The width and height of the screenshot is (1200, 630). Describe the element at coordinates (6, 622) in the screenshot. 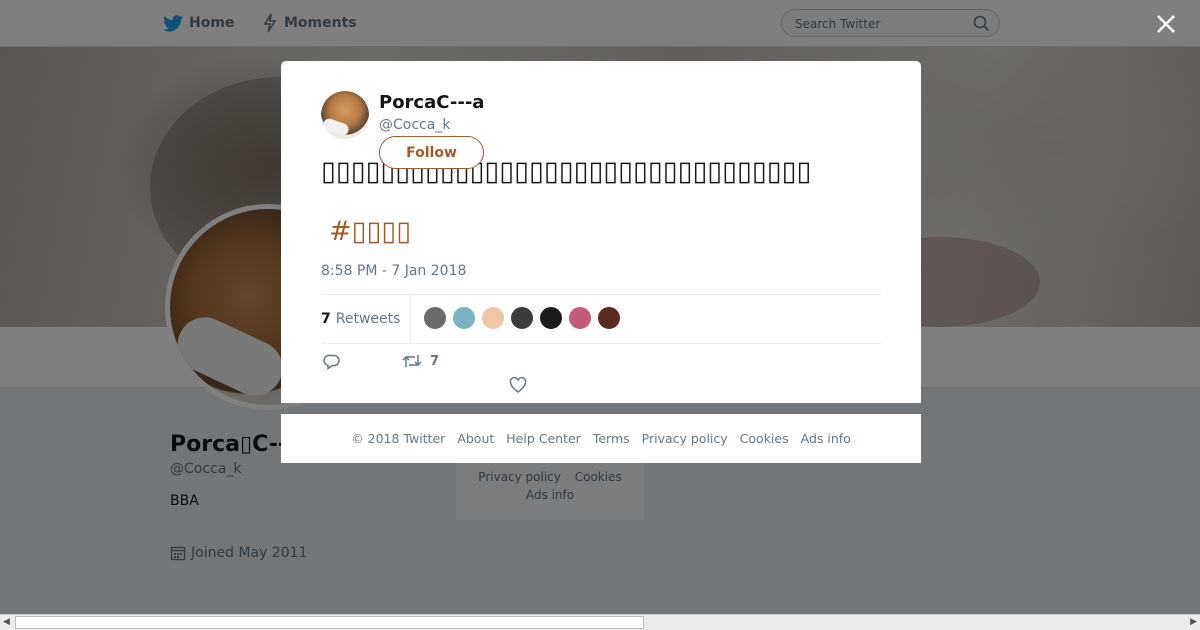

I see `scroll-left-arrow-icon: ◀` at that location.